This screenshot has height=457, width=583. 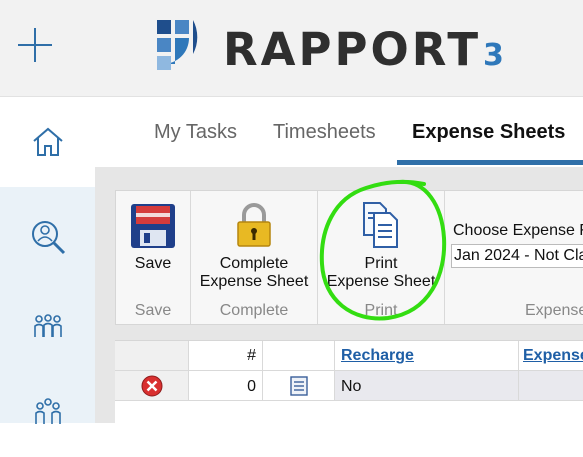 I want to click on row-recharge-cell: No, so click(x=427, y=386).